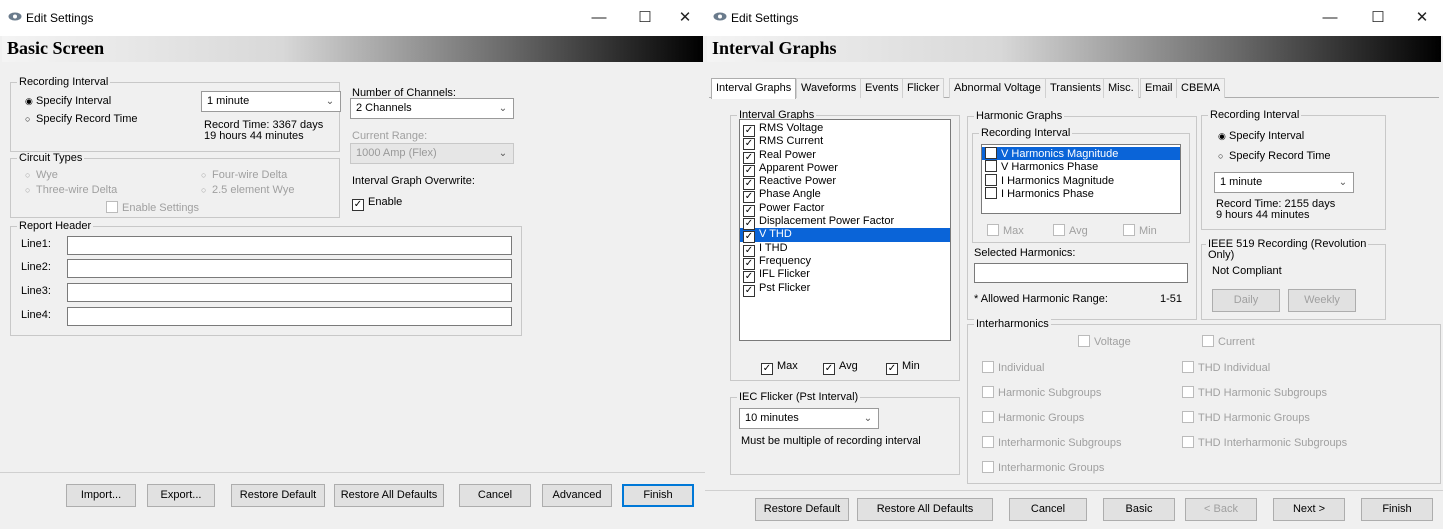 This screenshot has height=529, width=1443. I want to click on selected-harmonics-label: Selected Harmonics:, so click(1025, 253).